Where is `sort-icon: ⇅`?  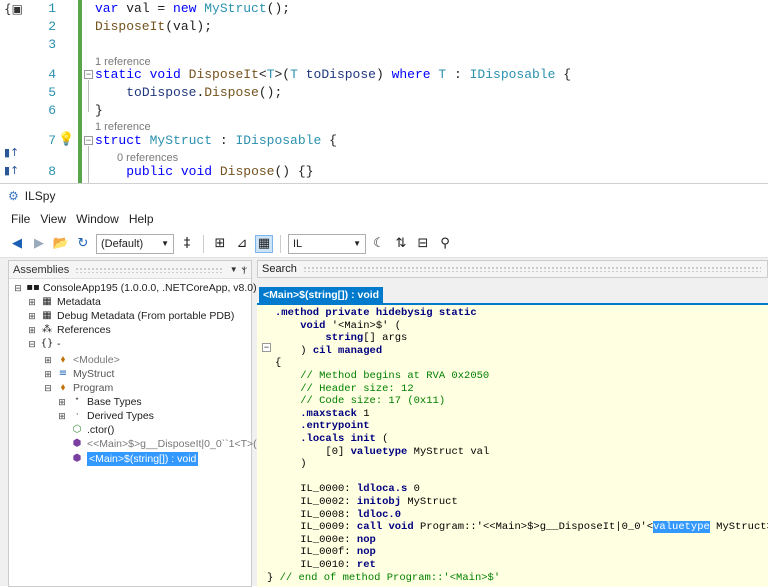 sort-icon: ⇅ is located at coordinates (401, 244).